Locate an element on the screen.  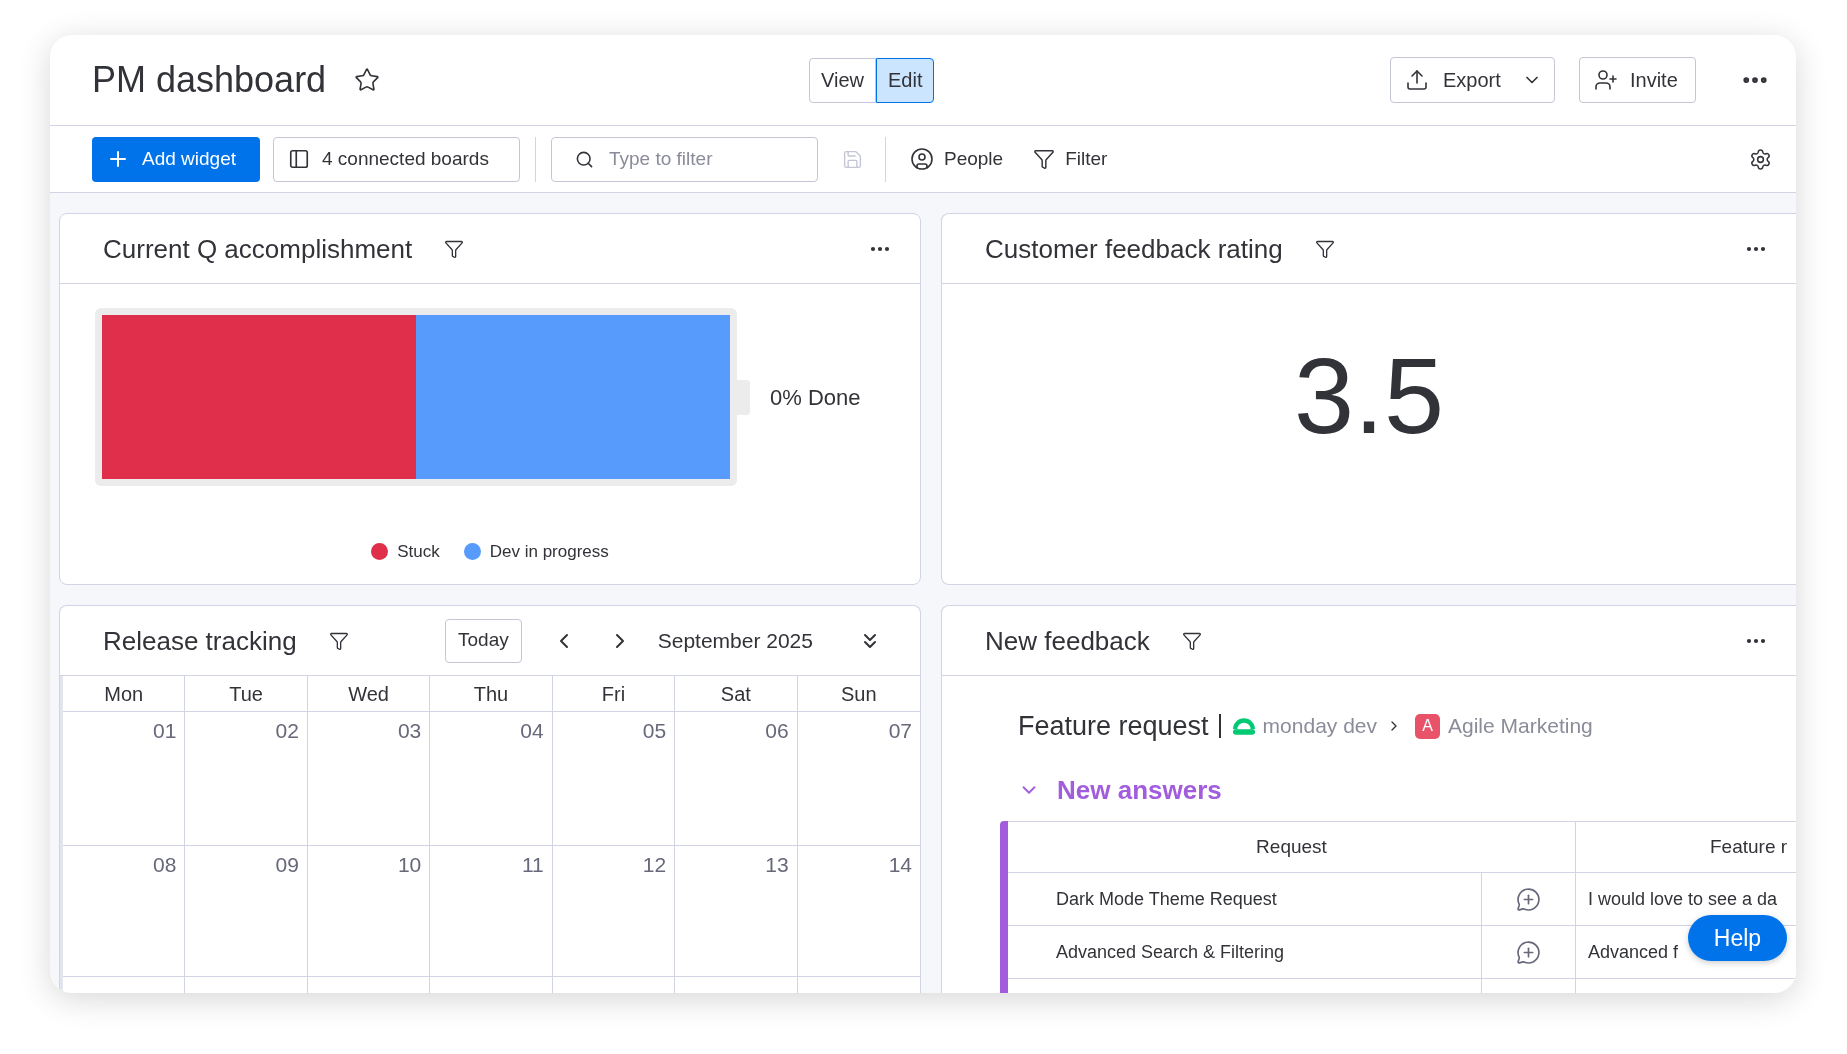
weekday-label: Sat is located at coordinates (735, 694).